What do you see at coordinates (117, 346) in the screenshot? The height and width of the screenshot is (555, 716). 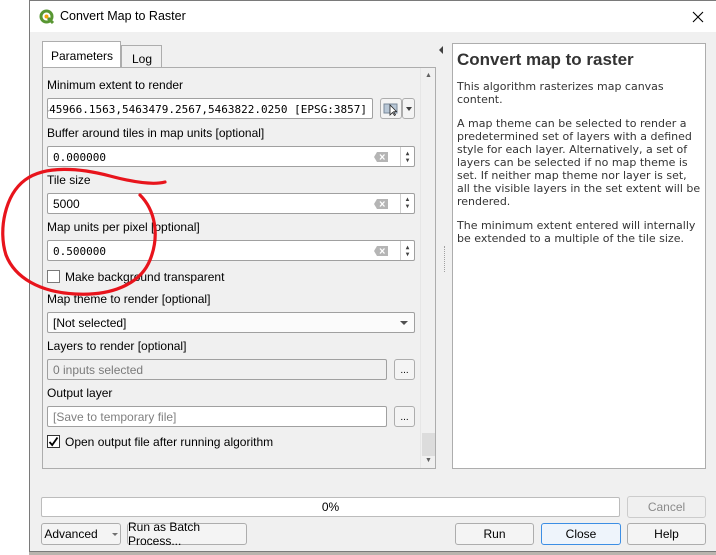 I see `layers-label: Layers to render [optional]` at bounding box center [117, 346].